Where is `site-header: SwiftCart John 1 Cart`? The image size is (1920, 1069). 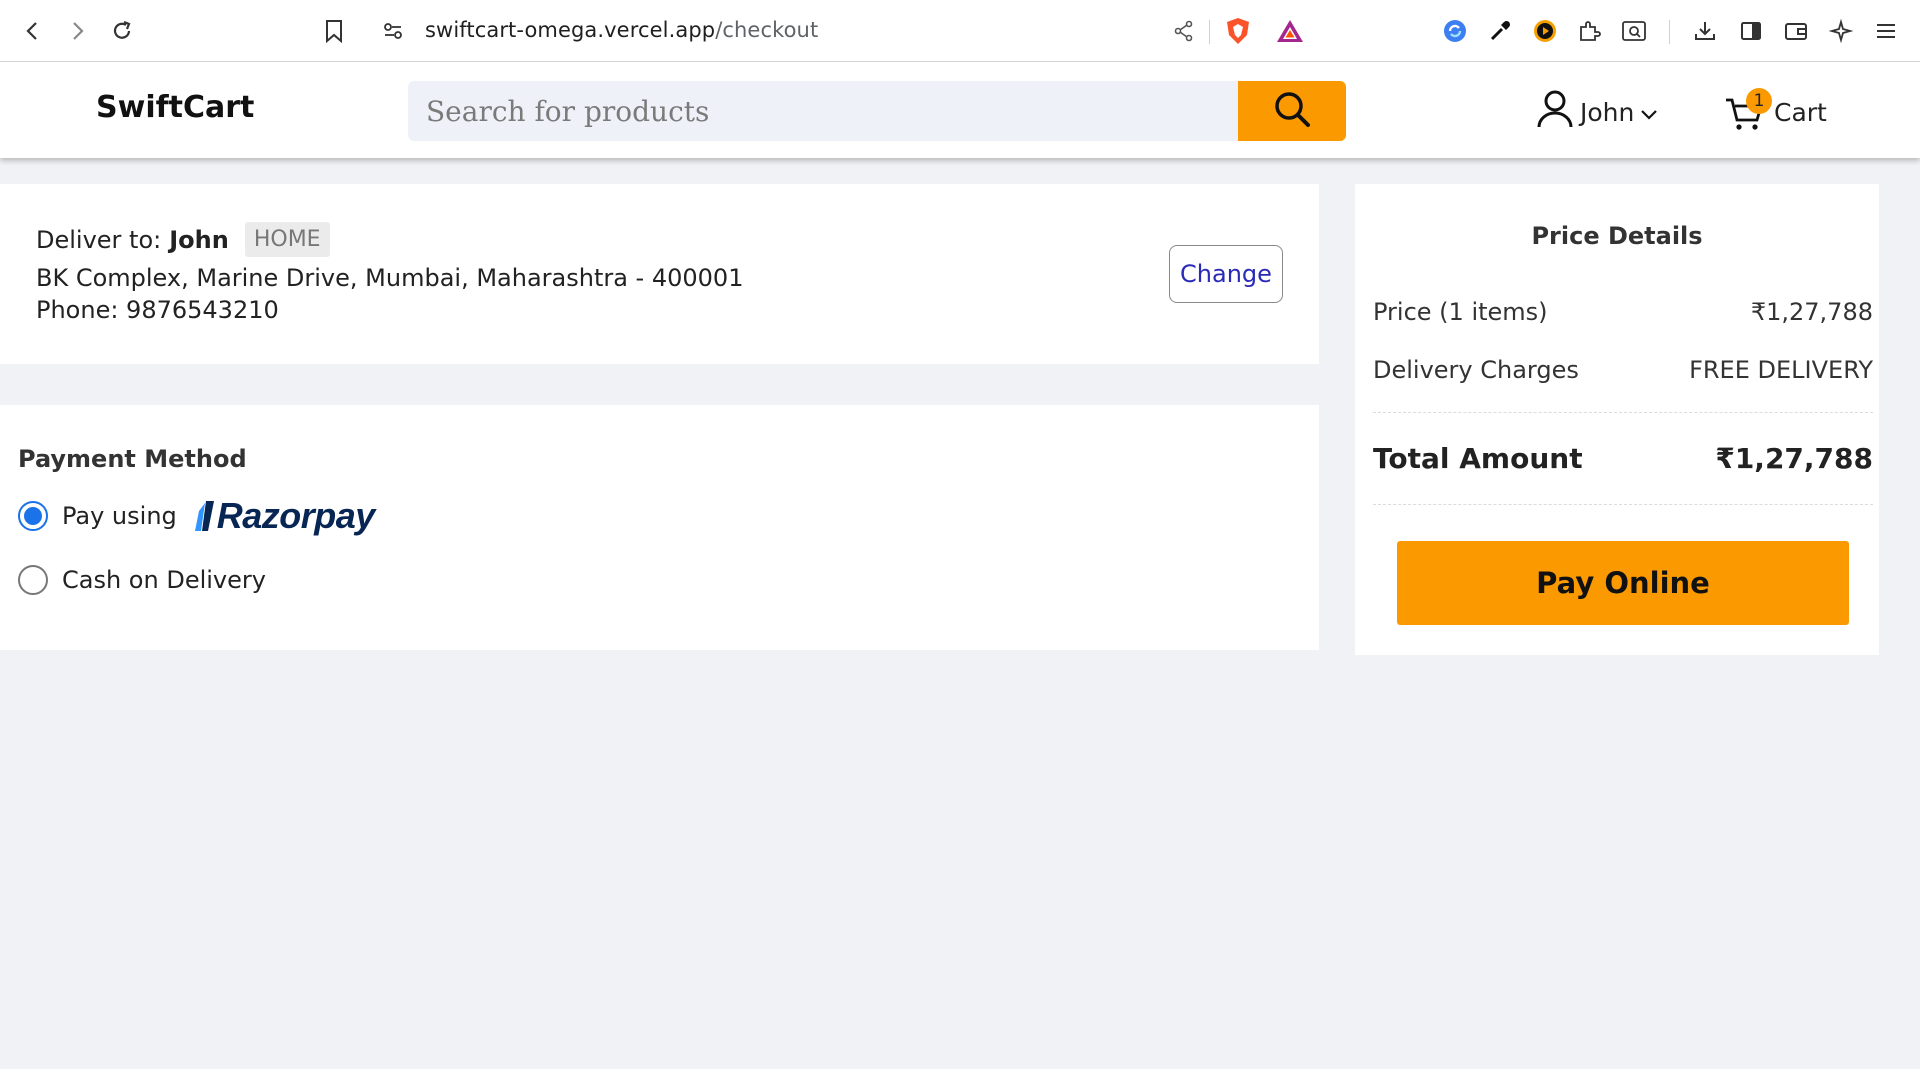 site-header: SwiftCart John 1 Cart is located at coordinates (960, 110).